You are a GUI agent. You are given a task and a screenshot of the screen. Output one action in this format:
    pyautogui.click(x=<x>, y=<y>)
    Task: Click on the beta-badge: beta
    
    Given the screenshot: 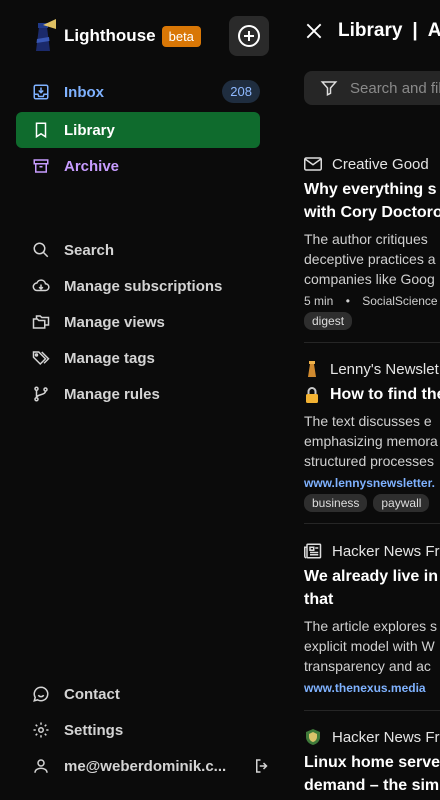 What is the action you would take?
    pyautogui.click(x=181, y=36)
    